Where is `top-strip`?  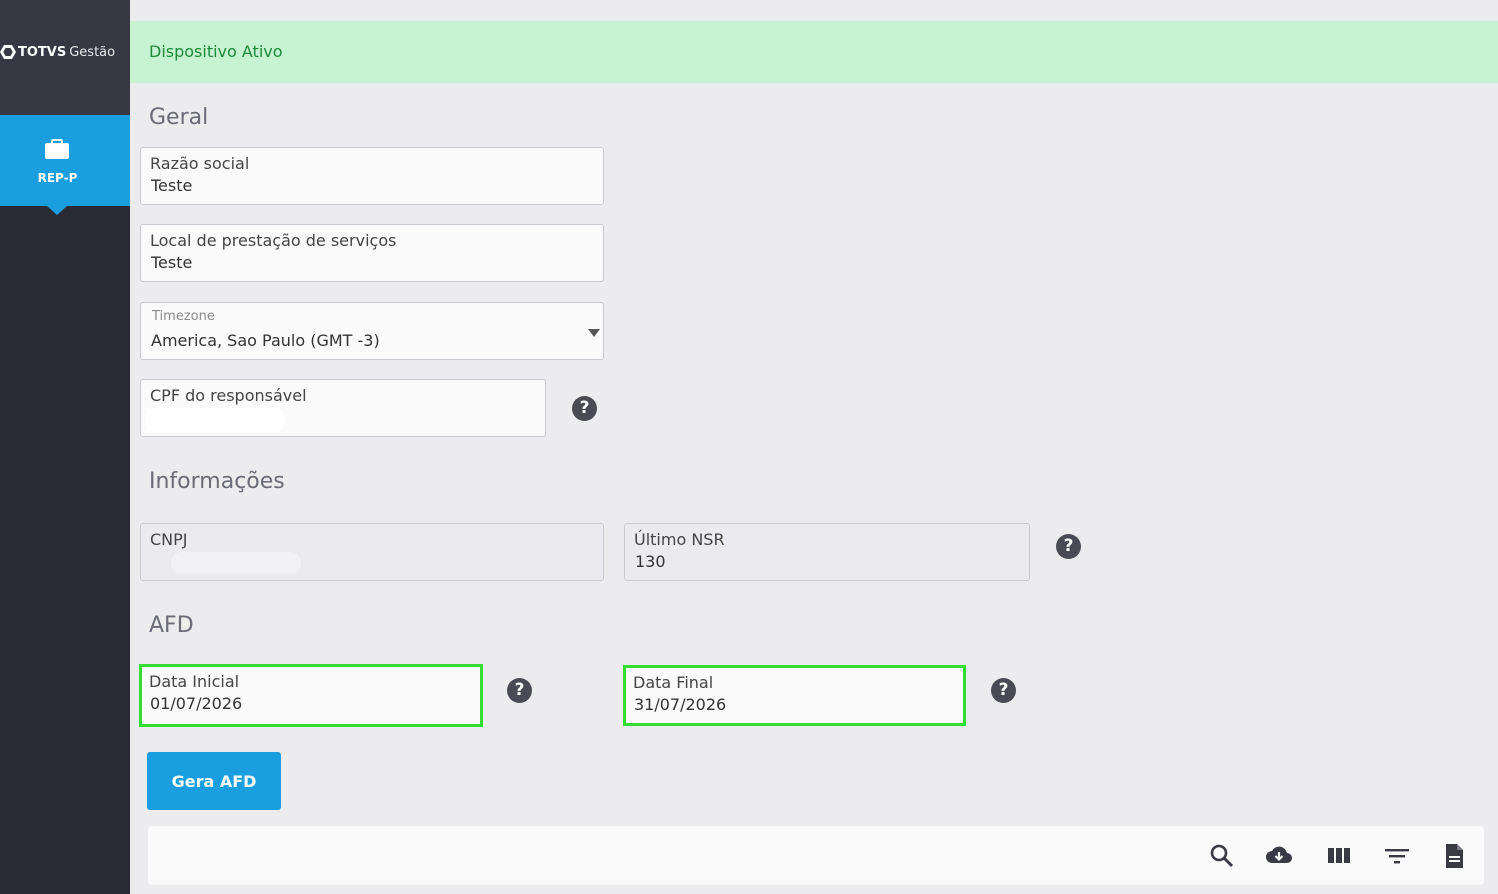
top-strip is located at coordinates (814, 10).